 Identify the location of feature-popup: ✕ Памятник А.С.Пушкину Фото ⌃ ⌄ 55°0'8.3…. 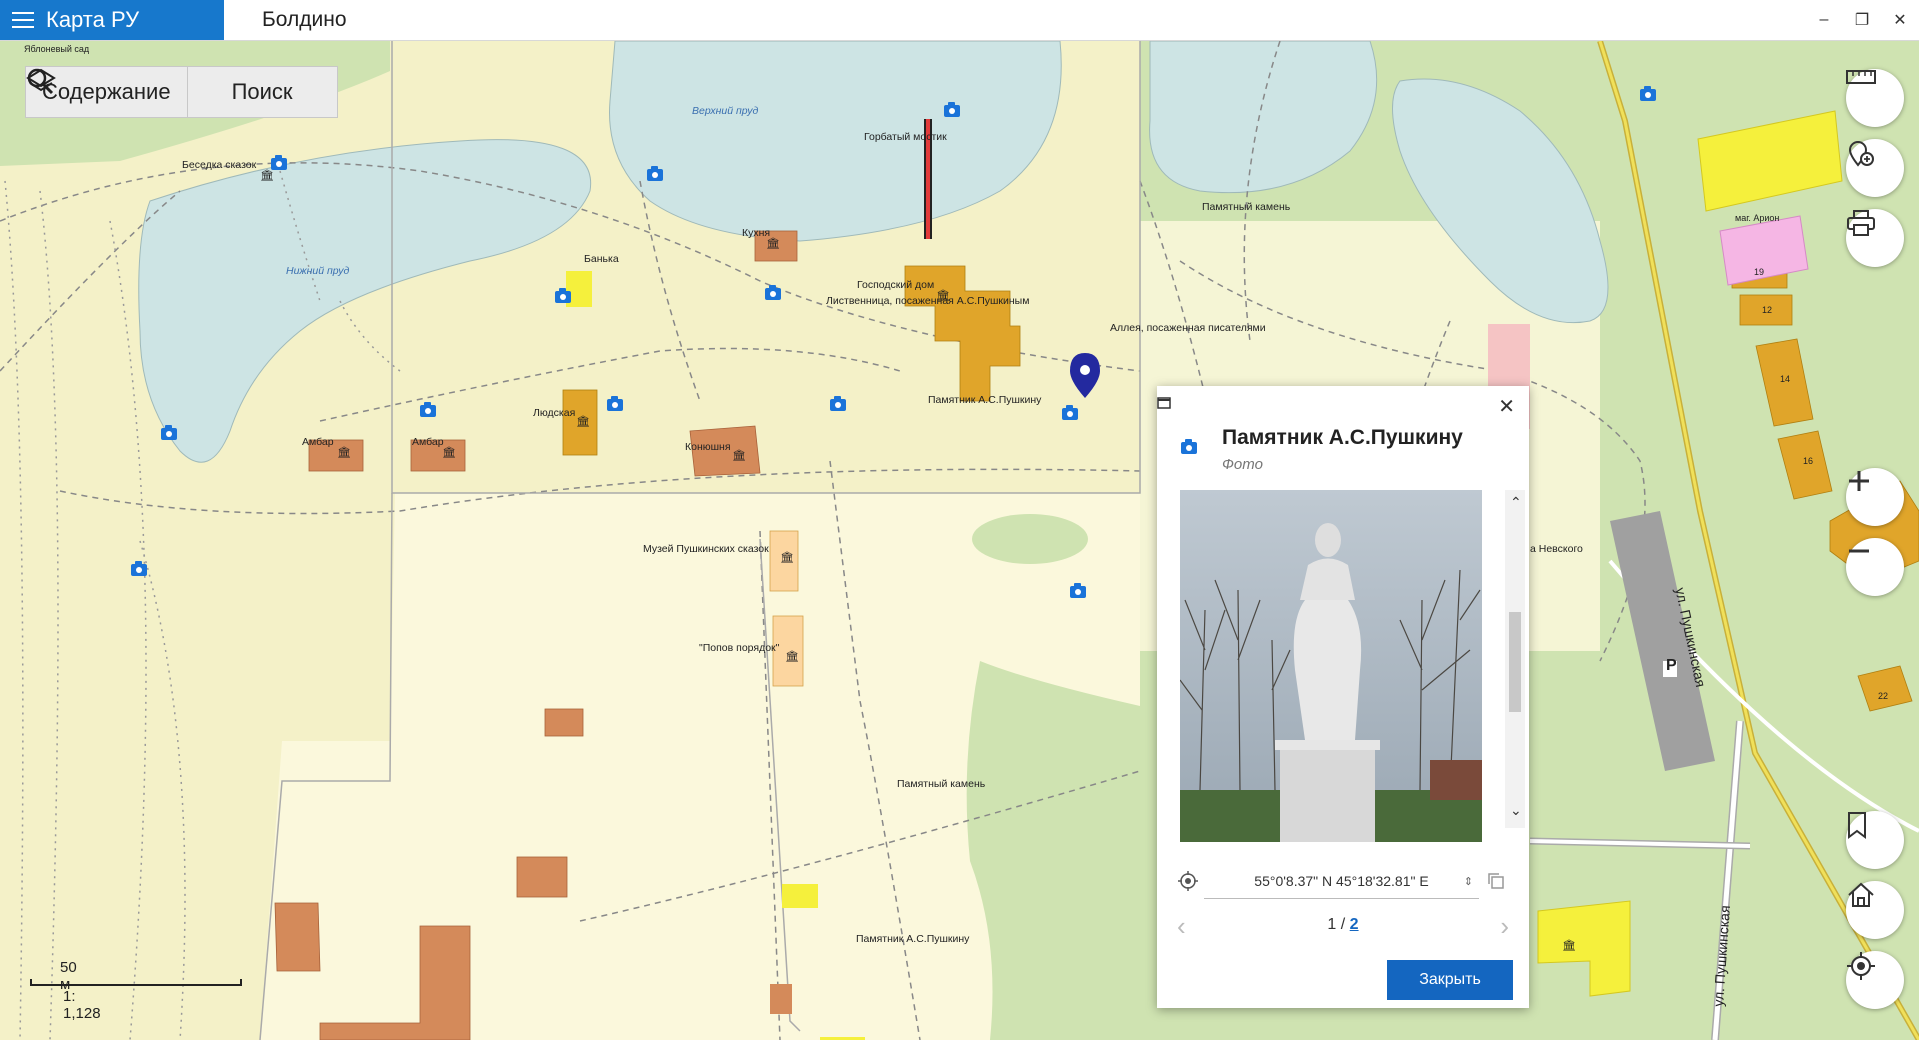
(1343, 697).